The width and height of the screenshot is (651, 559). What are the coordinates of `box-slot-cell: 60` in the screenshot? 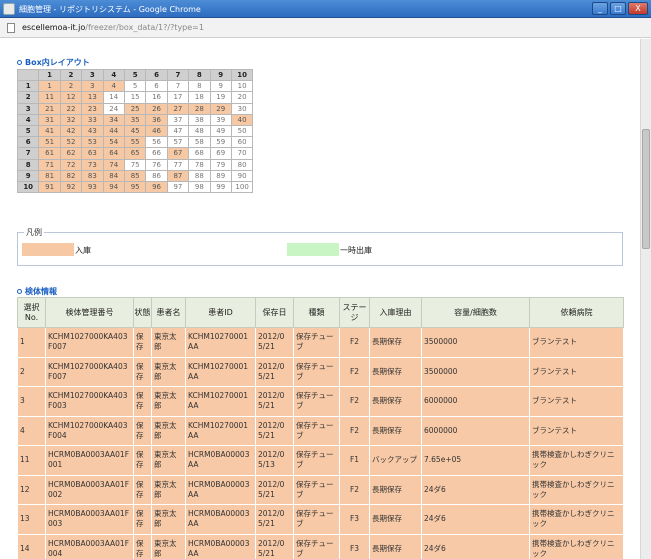 It's located at (242, 142).